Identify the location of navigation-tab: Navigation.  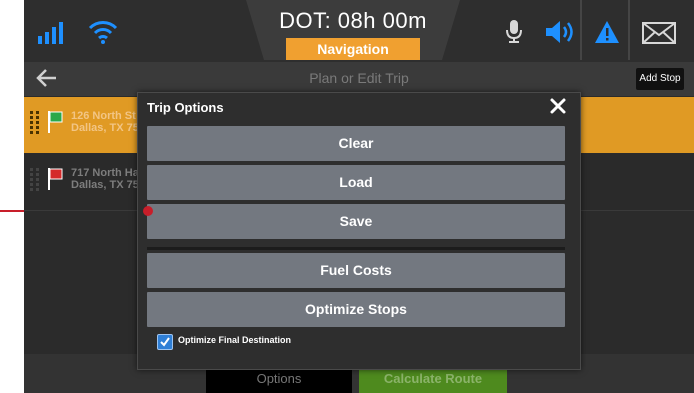
(353, 49).